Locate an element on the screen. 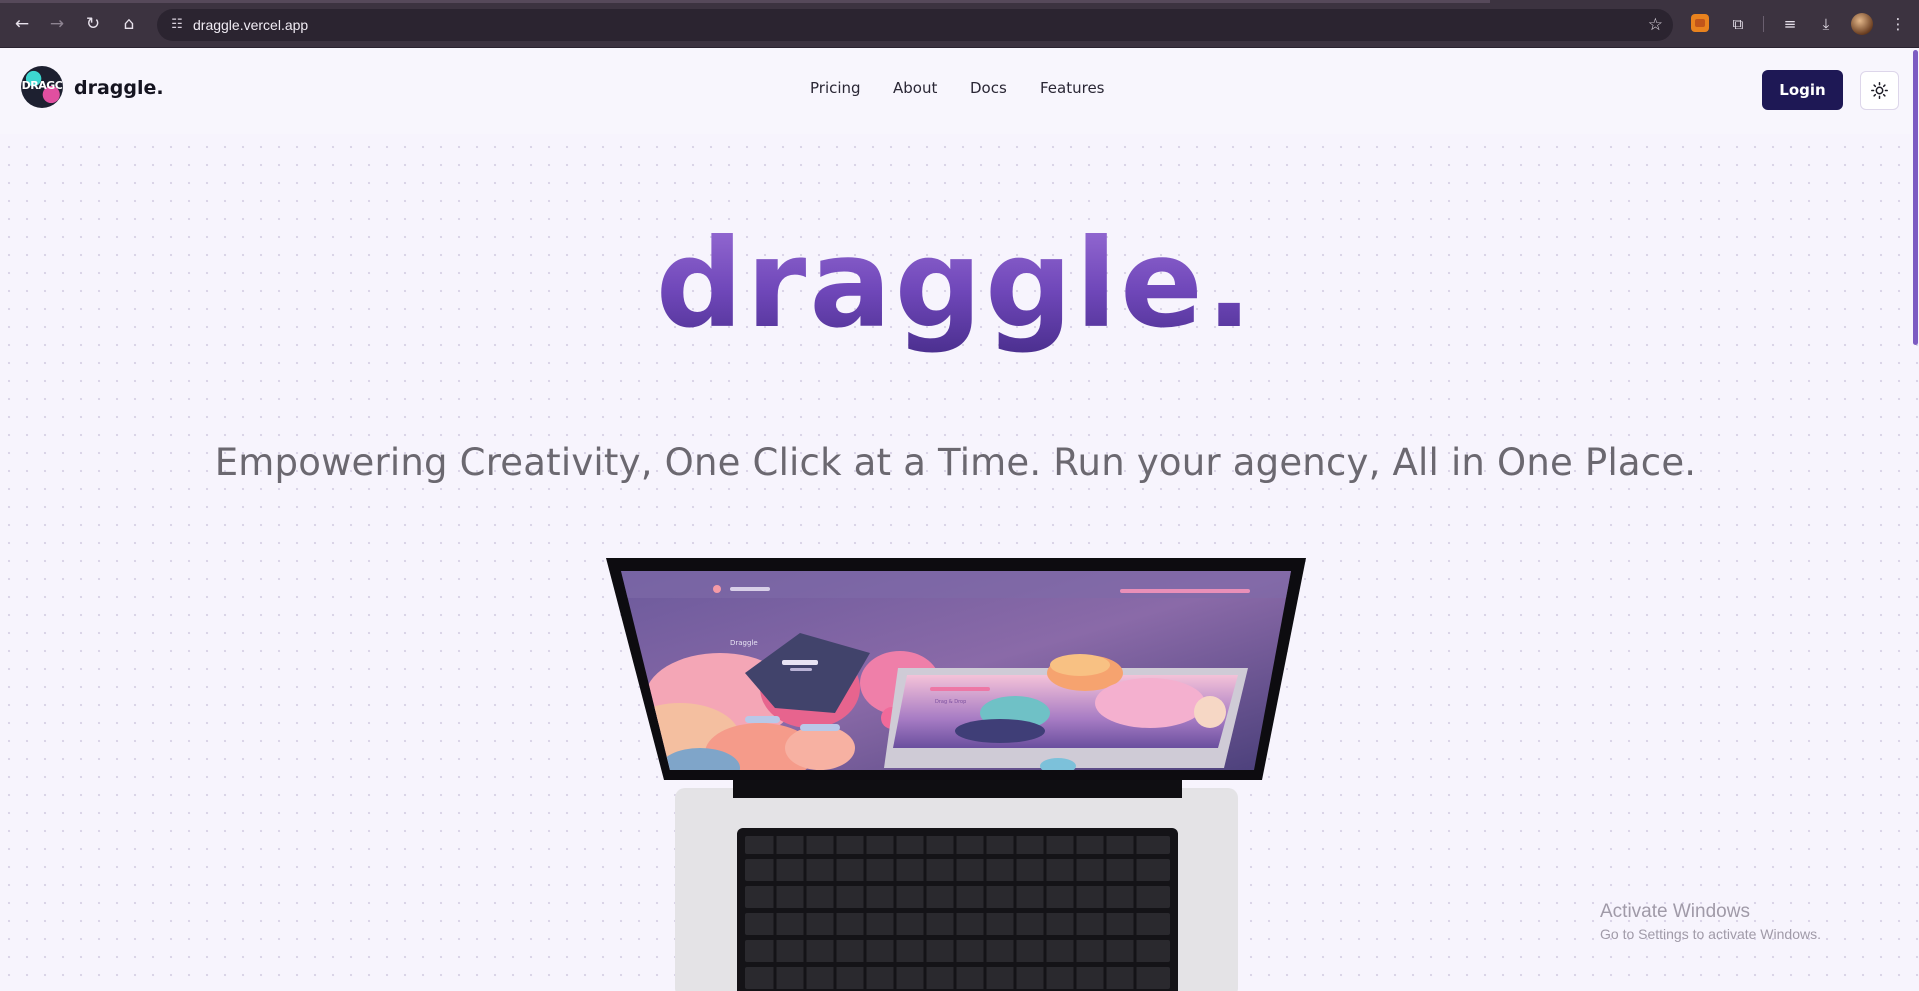 The width and height of the screenshot is (1919, 991). watermark-subtitle: Go to Settings to activate Windows. is located at coordinates (1710, 934).